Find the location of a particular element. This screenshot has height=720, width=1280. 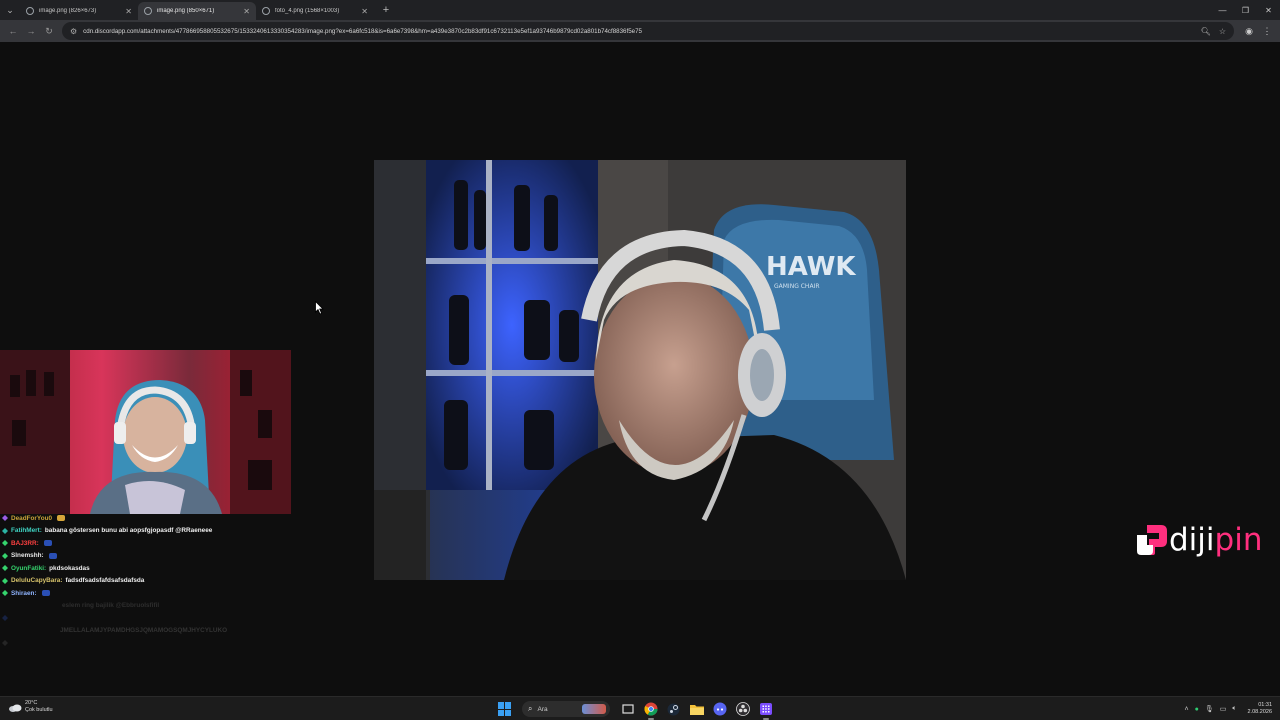

chrome-icon is located at coordinates (651, 710).